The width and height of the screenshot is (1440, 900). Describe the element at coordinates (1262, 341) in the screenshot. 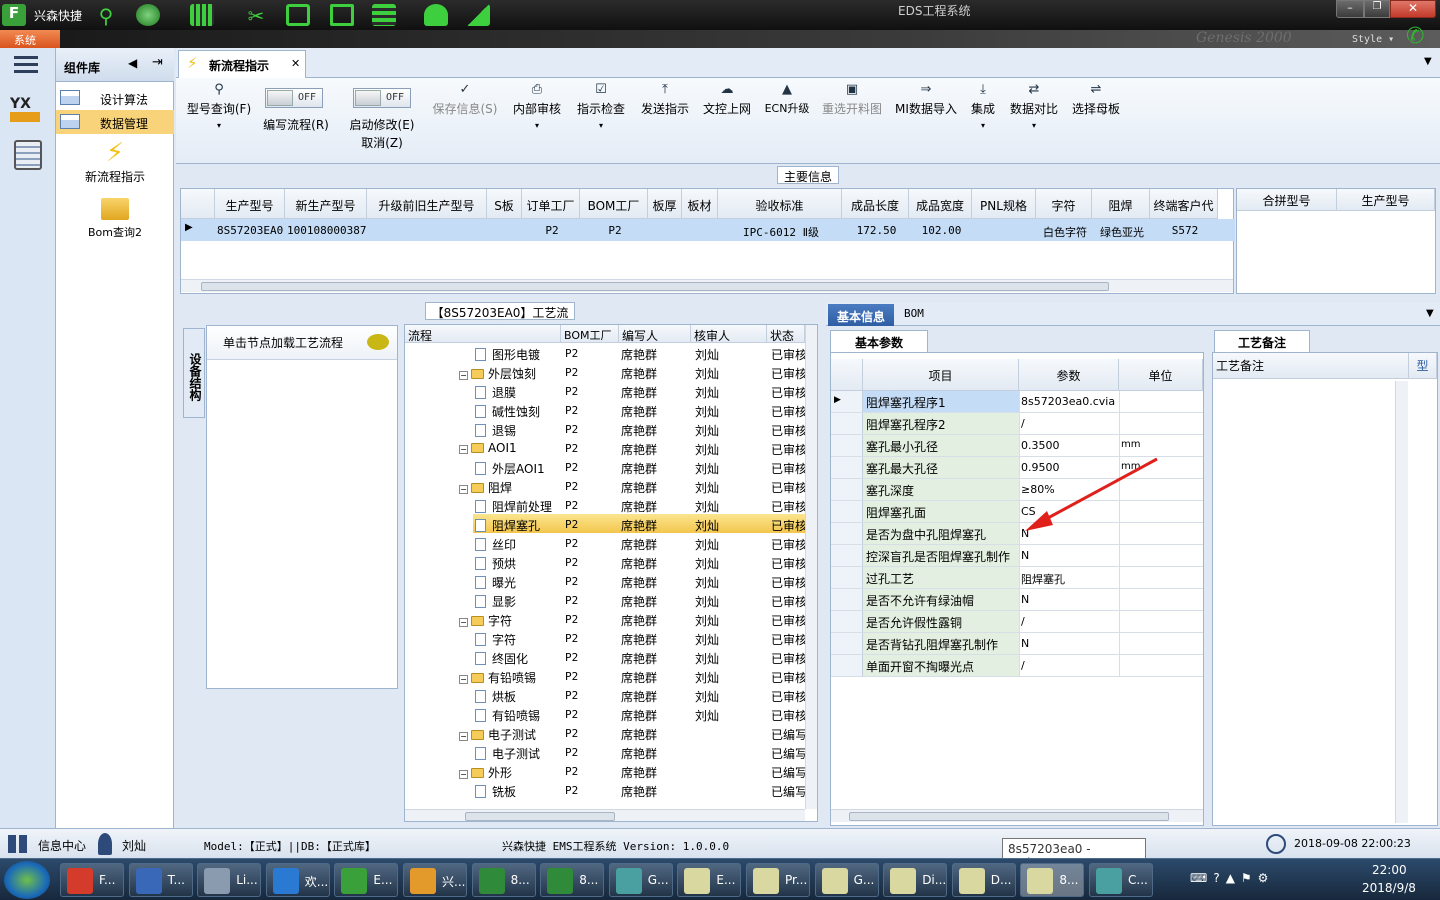

I see `tab-process-notes: 工艺备注` at that location.